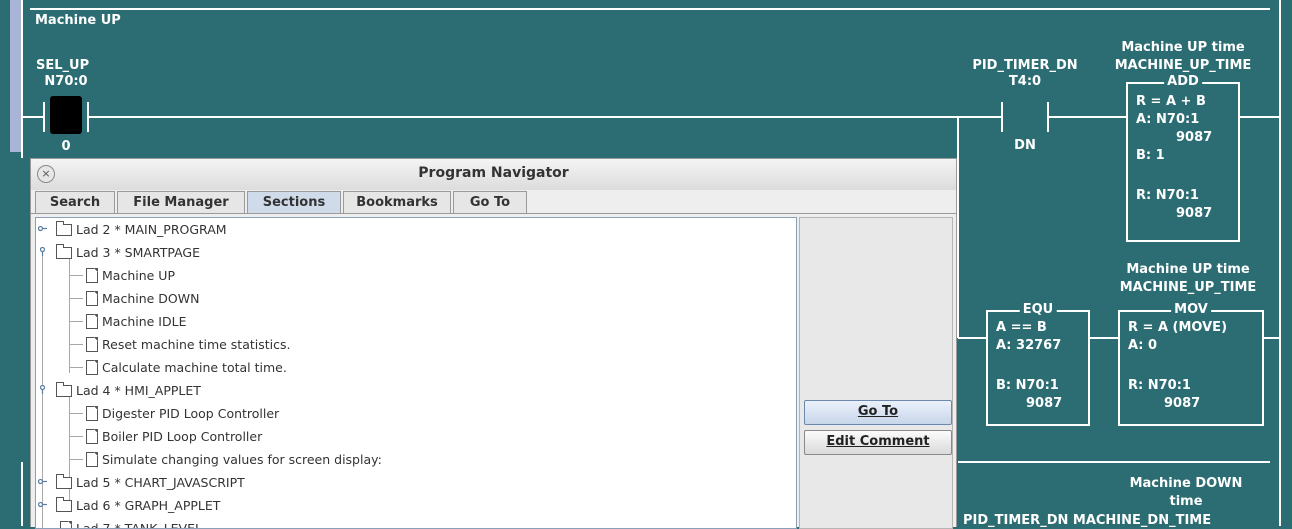  Describe the element at coordinates (397, 202) in the screenshot. I see `tab-bookmarks: Bookmarks` at that location.